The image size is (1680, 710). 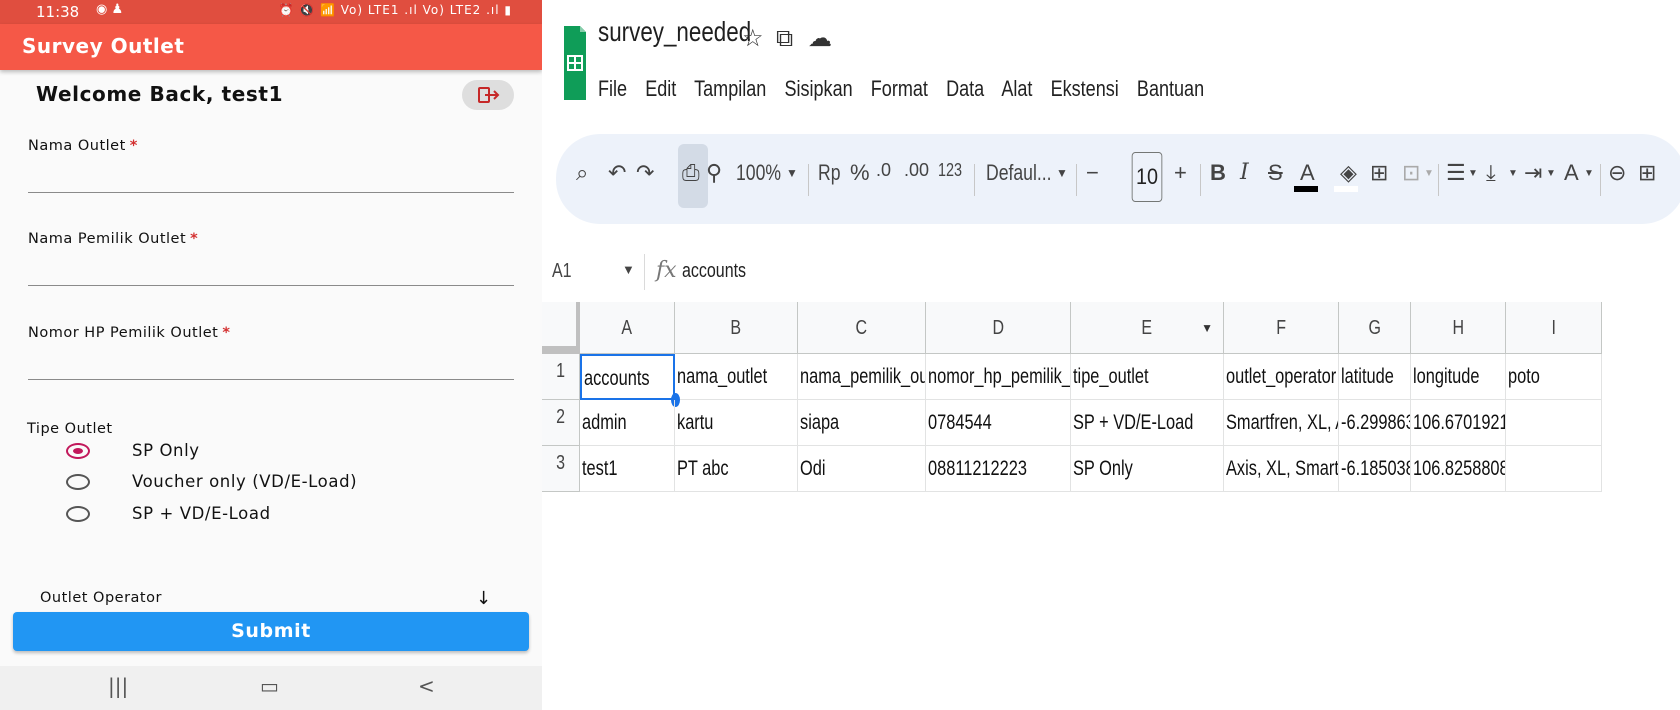 I want to click on menu-data: Data, so click(x=965, y=88).